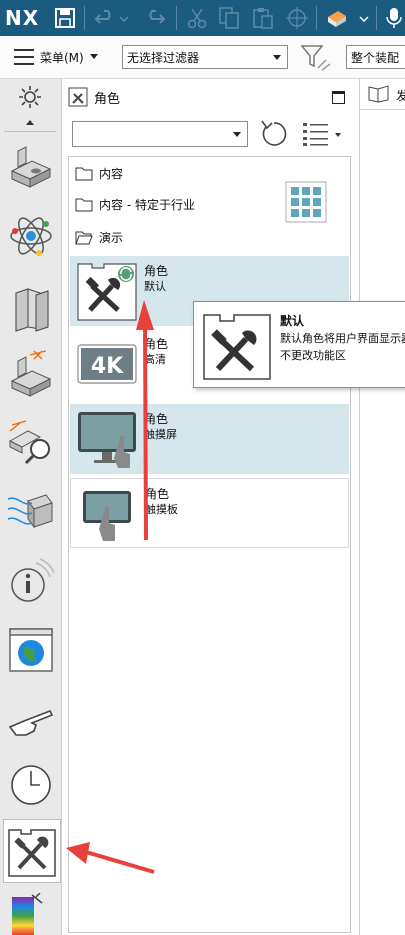 This screenshot has width=405, height=935. Describe the element at coordinates (31, 510) in the screenshot. I see `flow-analysis-icon` at that location.